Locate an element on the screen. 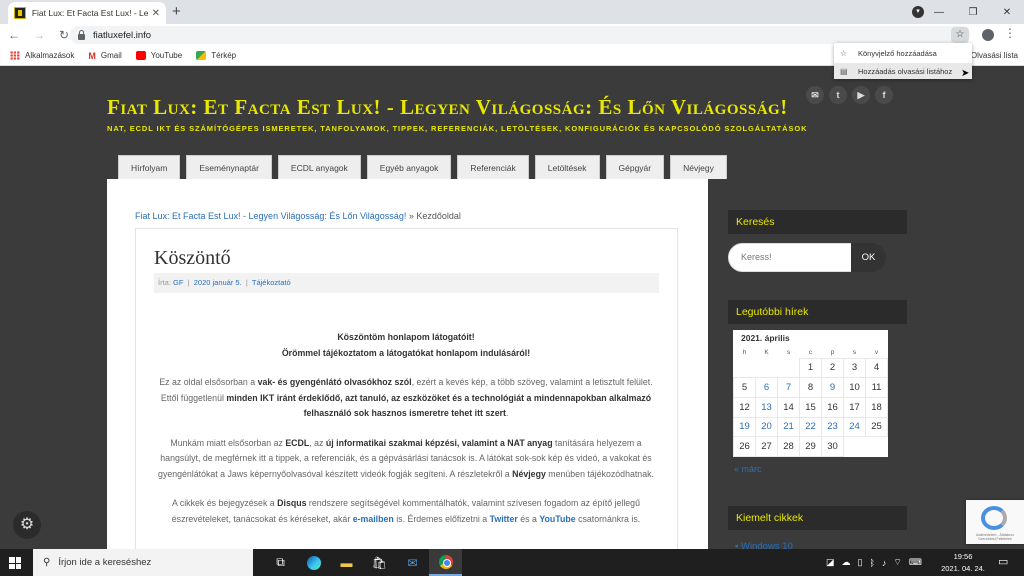 The image size is (1024, 576). email-link: e-mailben is located at coordinates (373, 519).